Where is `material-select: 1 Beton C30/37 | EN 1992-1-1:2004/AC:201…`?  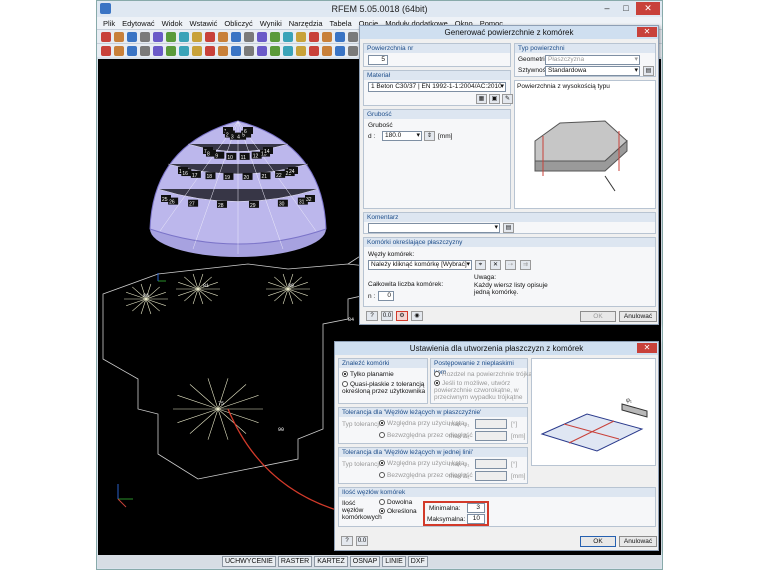
material-select: 1 Beton C30/37 | EN 1992-1-1:2004/AC:201… is located at coordinates (437, 87).